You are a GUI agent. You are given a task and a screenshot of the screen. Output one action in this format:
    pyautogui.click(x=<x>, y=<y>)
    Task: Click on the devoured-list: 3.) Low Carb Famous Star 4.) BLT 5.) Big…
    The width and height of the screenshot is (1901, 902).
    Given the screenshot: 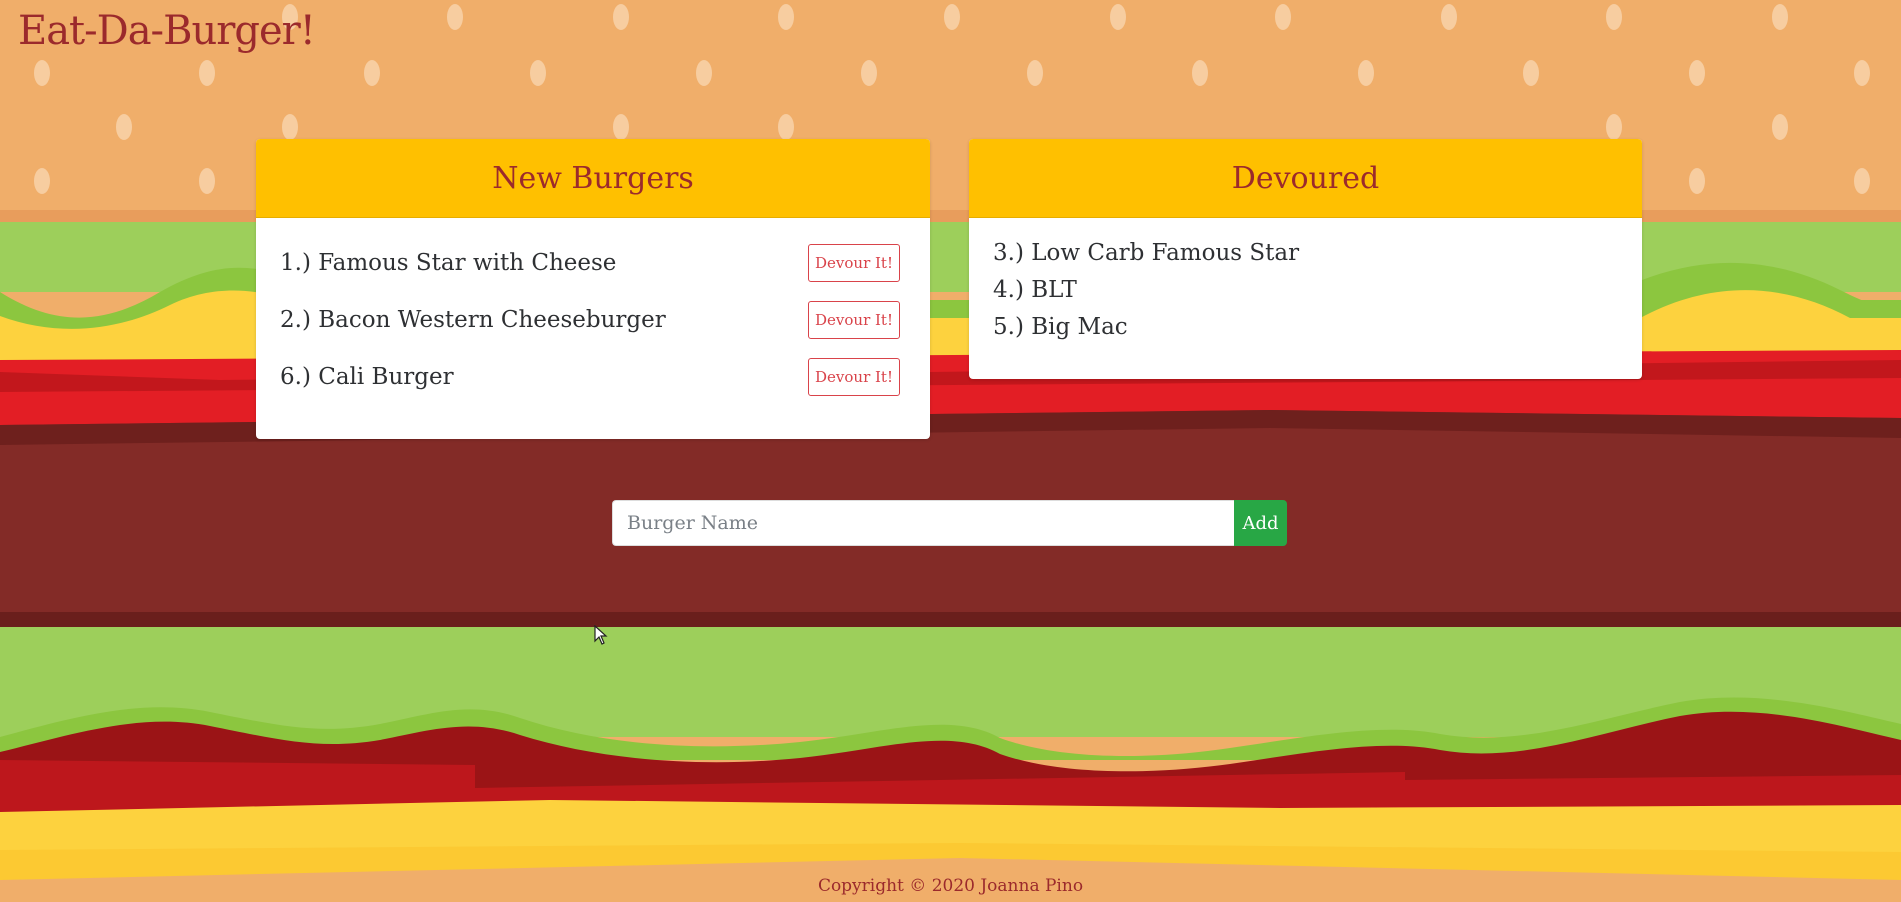 What is the action you would take?
    pyautogui.click(x=1305, y=281)
    